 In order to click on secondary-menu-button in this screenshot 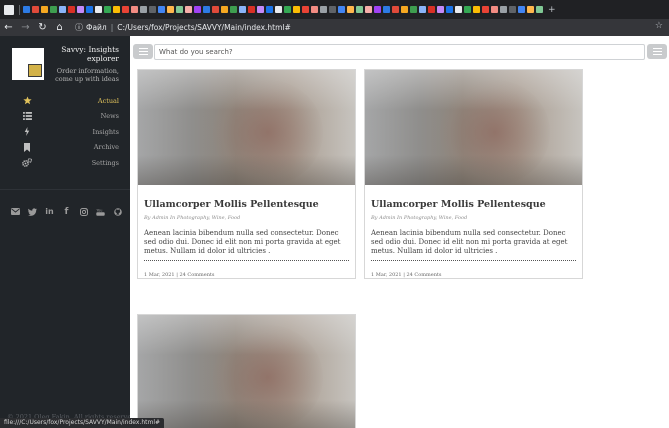, I will do `click(657, 51)`.